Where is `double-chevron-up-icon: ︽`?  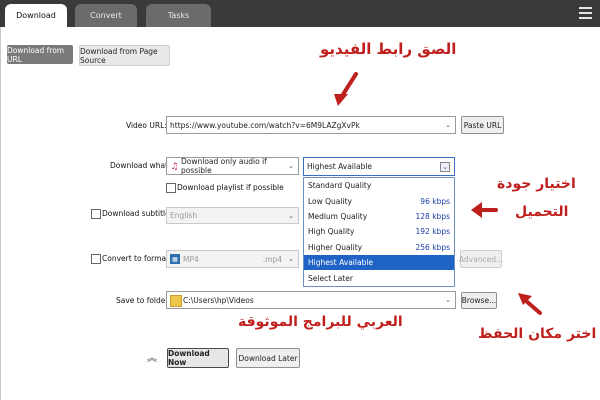 double-chevron-up-icon: ︽ is located at coordinates (152, 357).